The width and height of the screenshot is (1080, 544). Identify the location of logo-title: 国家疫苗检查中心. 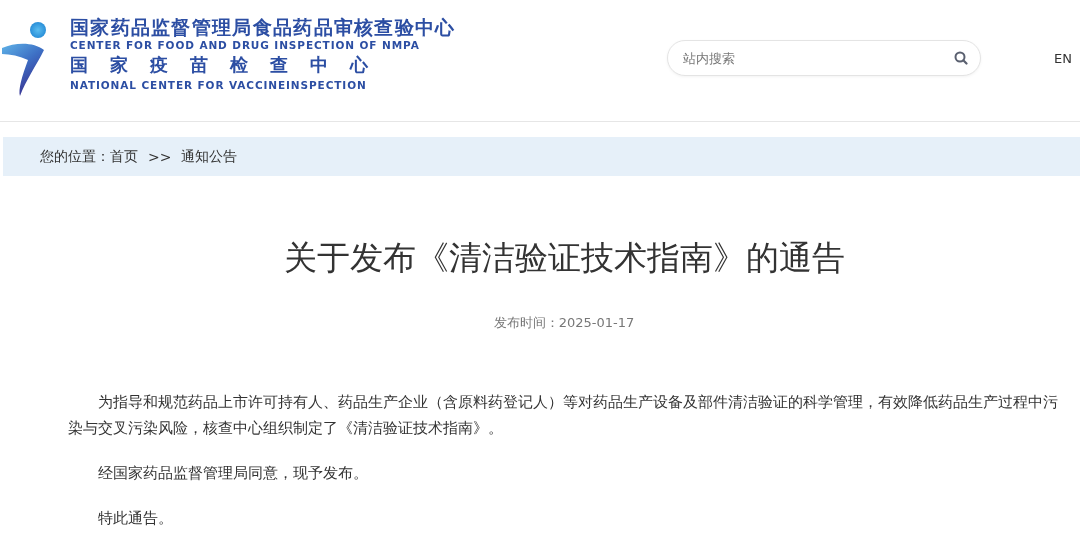
(230, 66).